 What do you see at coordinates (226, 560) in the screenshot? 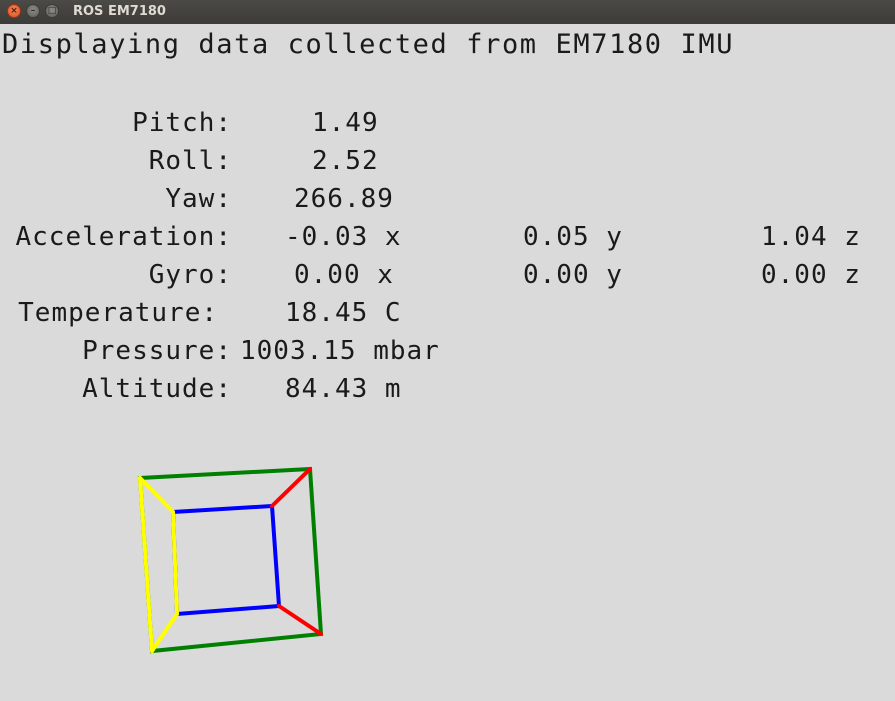
I see `cube-inner-face` at bounding box center [226, 560].